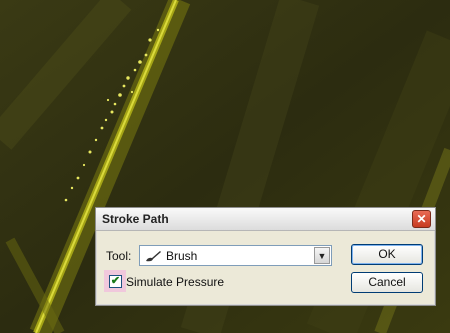 The width and height of the screenshot is (450, 333). I want to click on tool-label: Tool:, so click(119, 256).